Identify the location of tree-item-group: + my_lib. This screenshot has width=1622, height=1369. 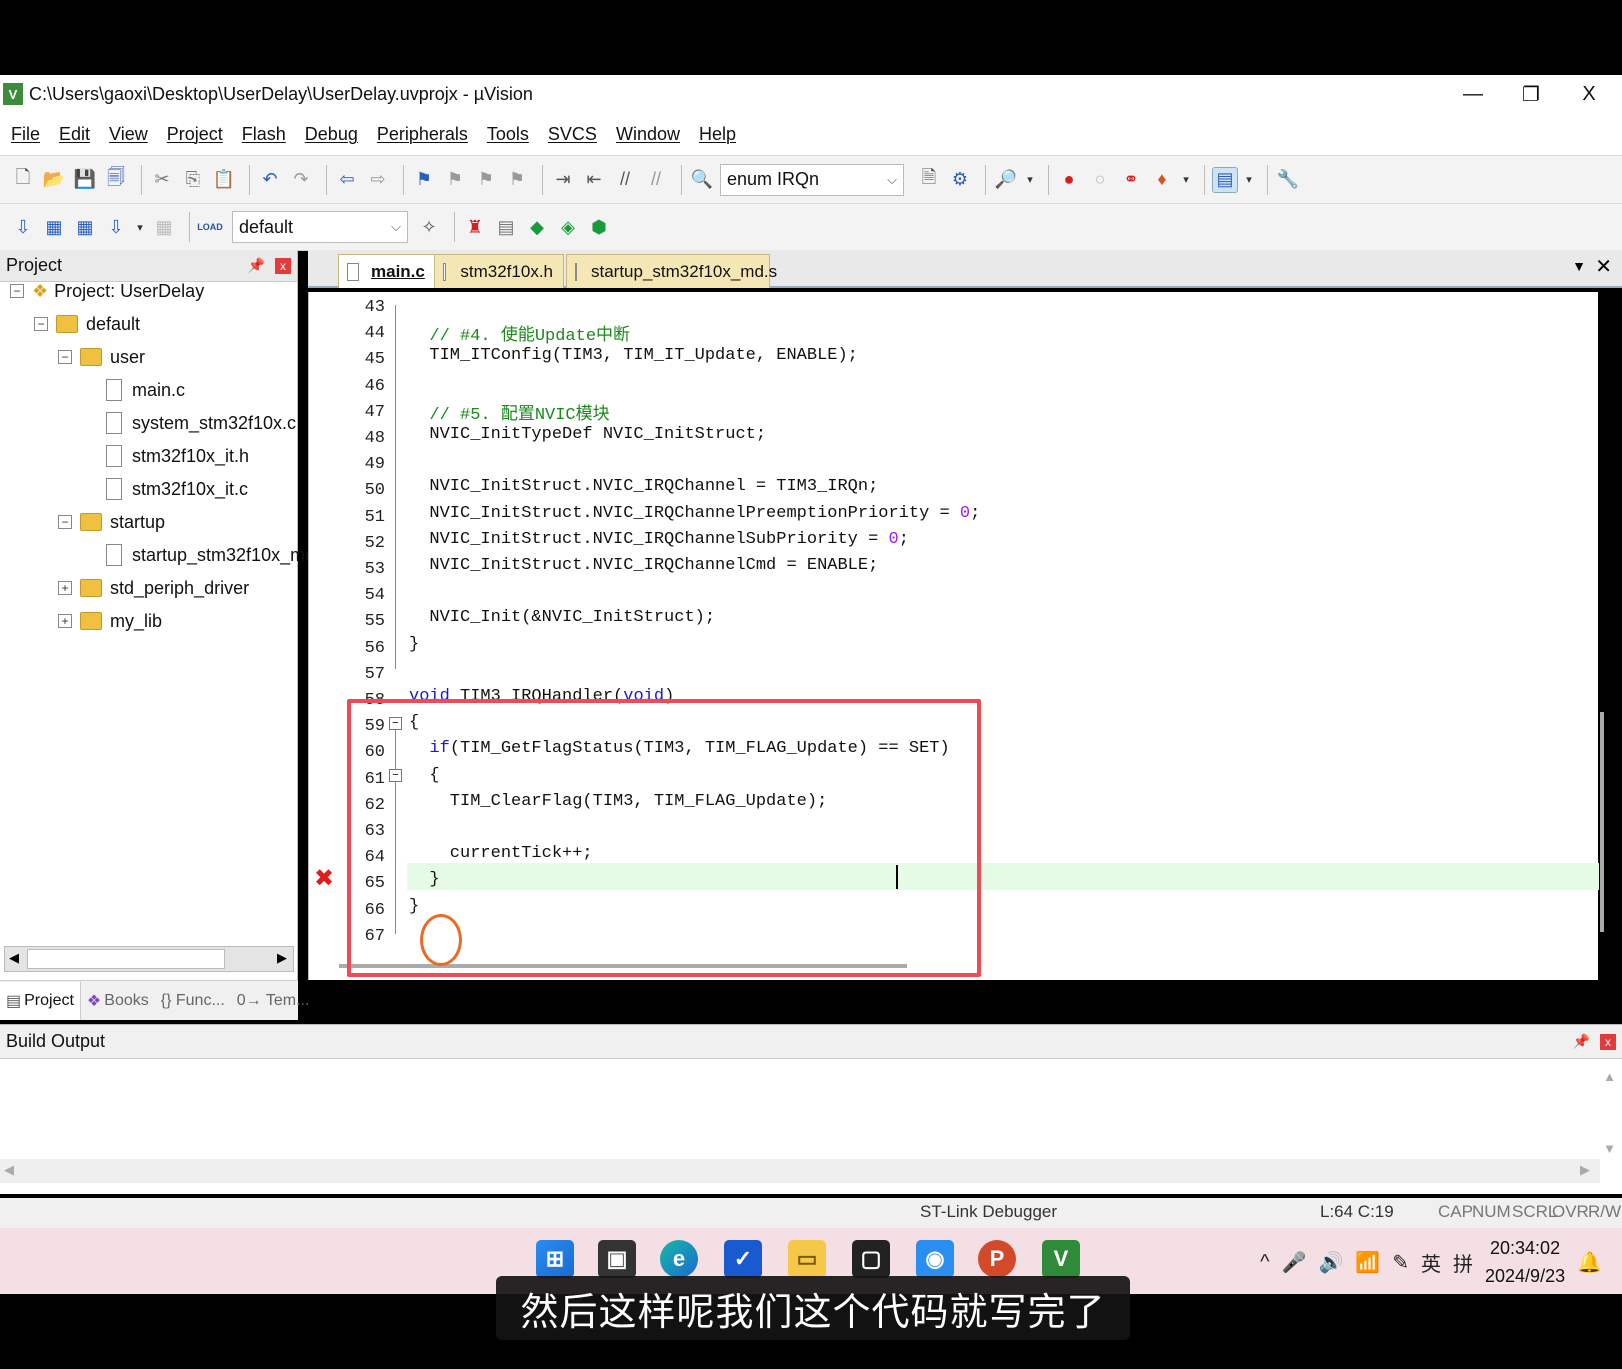
(110, 621).